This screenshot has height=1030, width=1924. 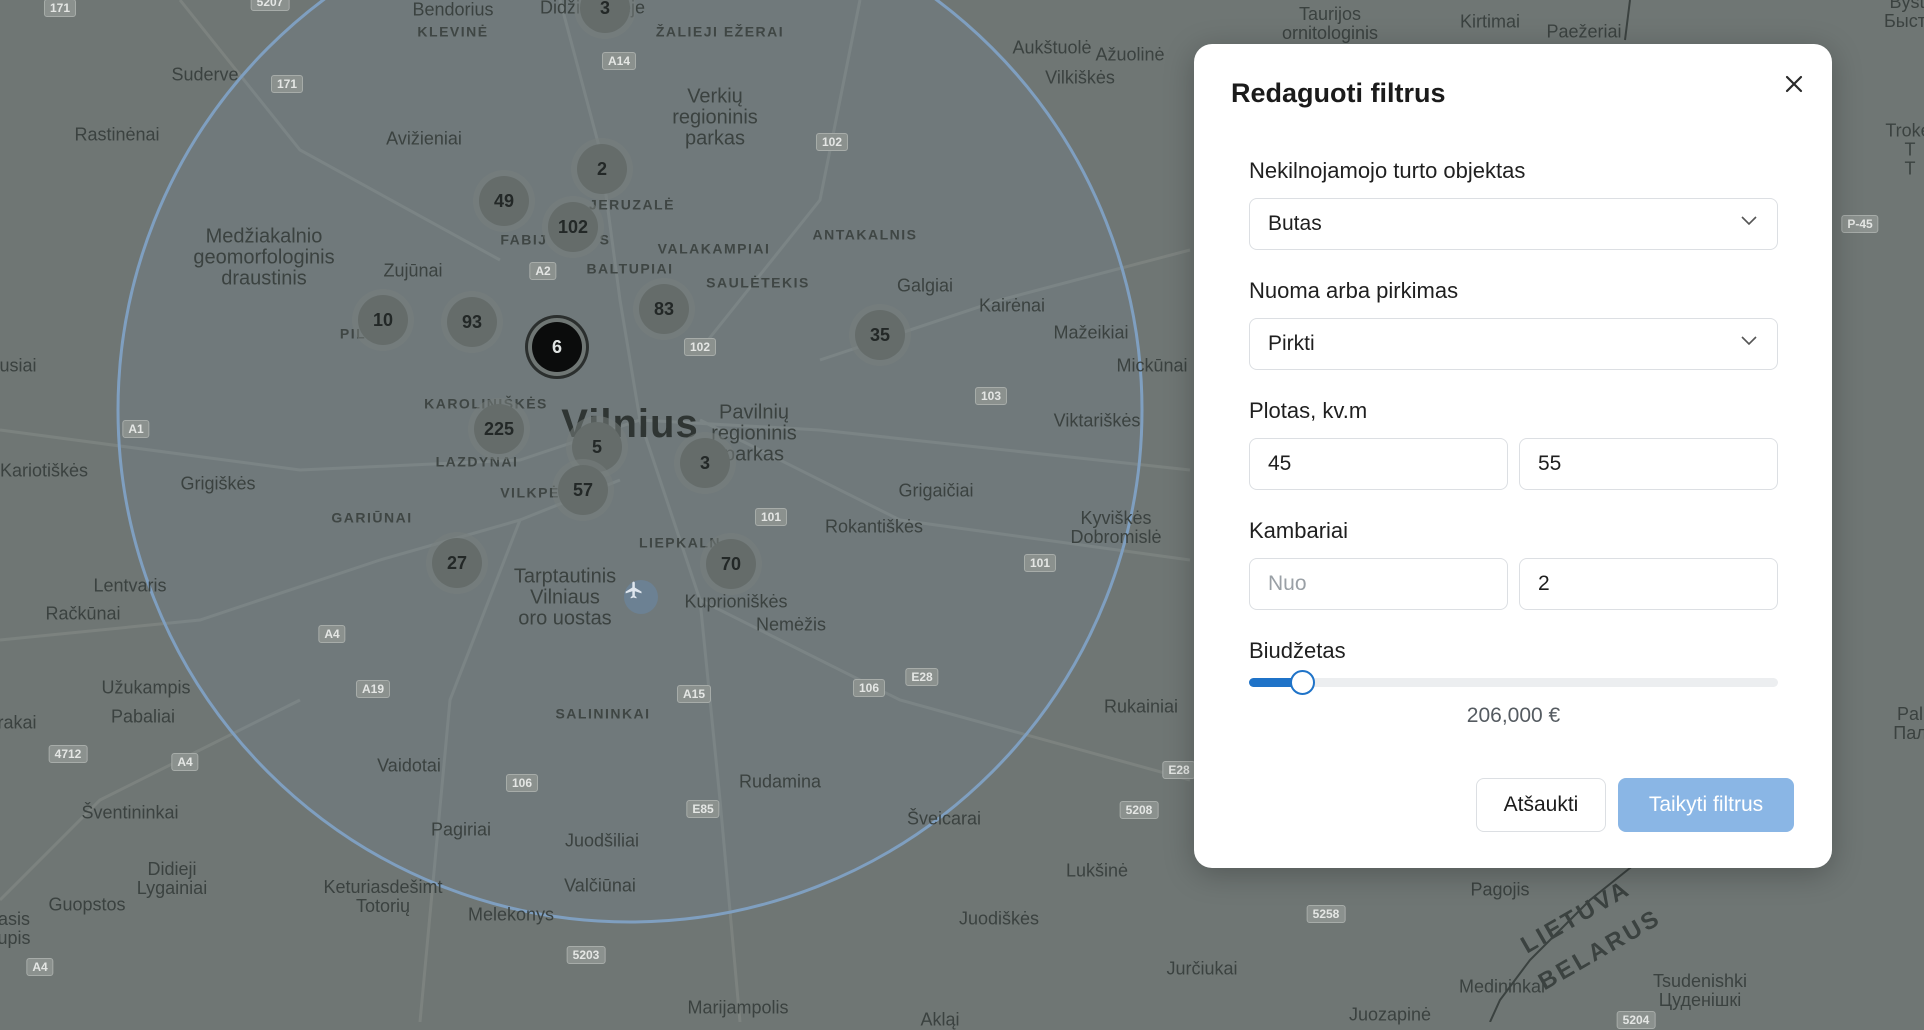 I want to click on map-cluster-marker: 49, so click(x=504, y=201).